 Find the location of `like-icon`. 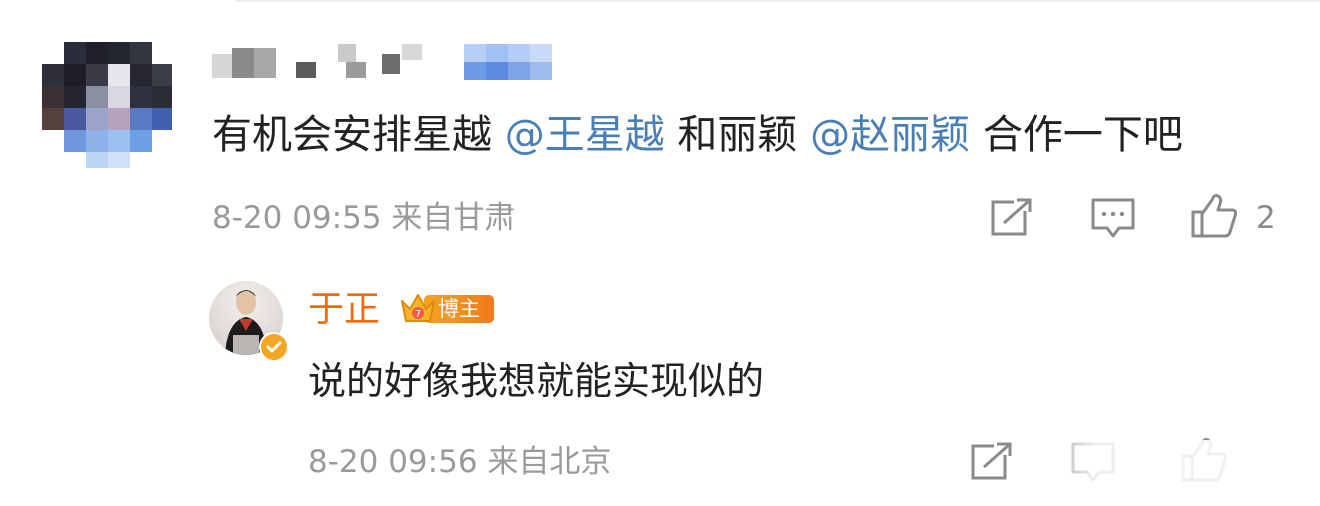

like-icon is located at coordinates (1215, 216).